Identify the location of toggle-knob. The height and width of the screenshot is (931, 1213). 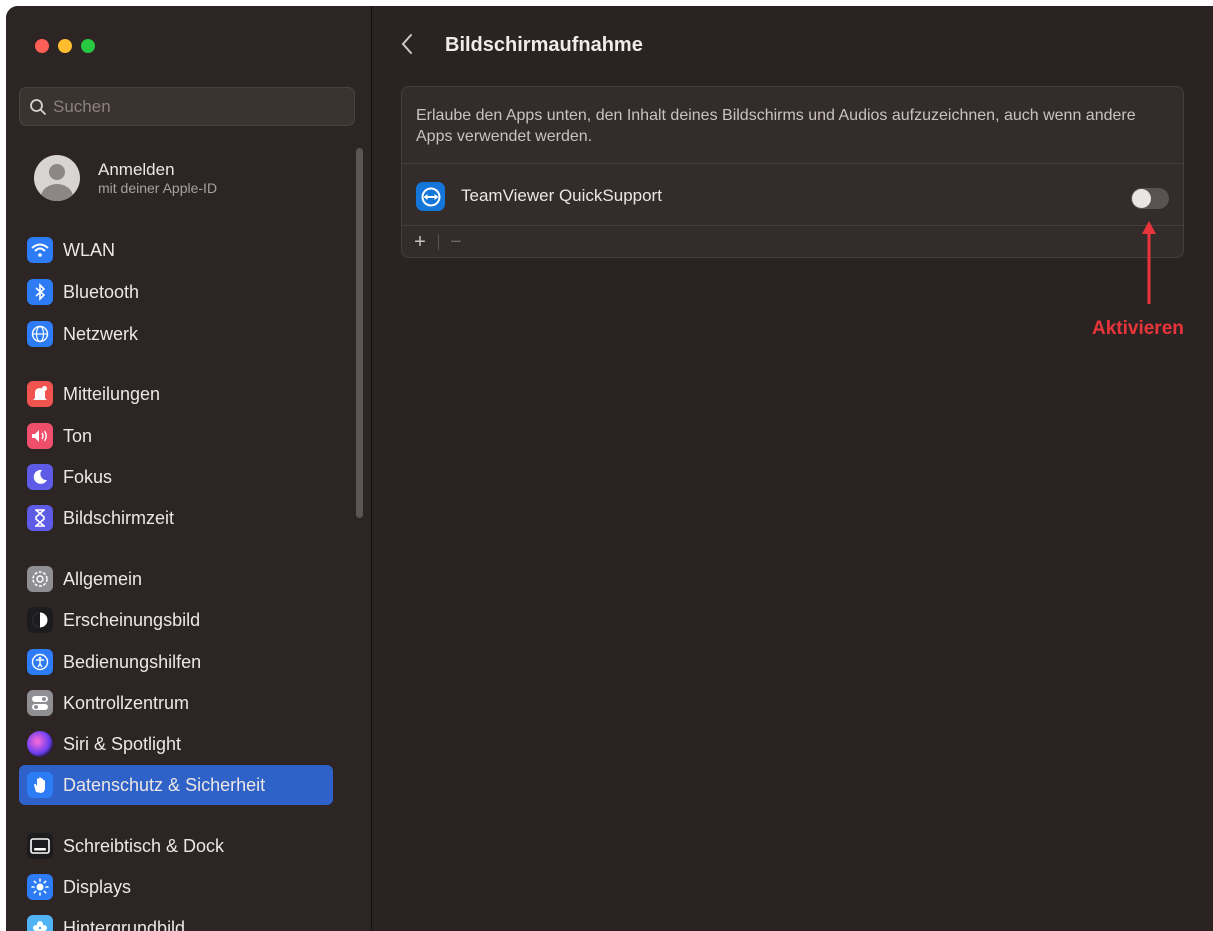
(1141, 198).